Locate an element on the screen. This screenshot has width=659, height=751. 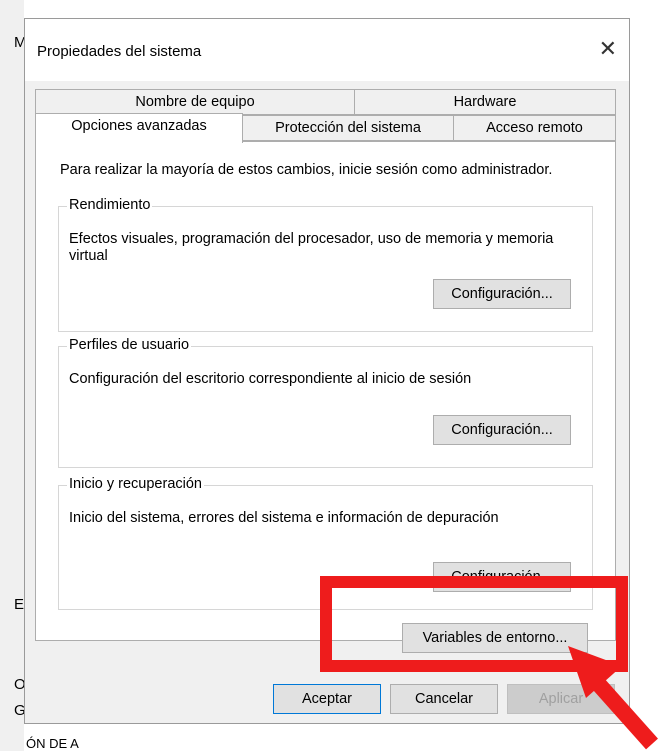
close-icon: ✕ is located at coordinates (608, 49).